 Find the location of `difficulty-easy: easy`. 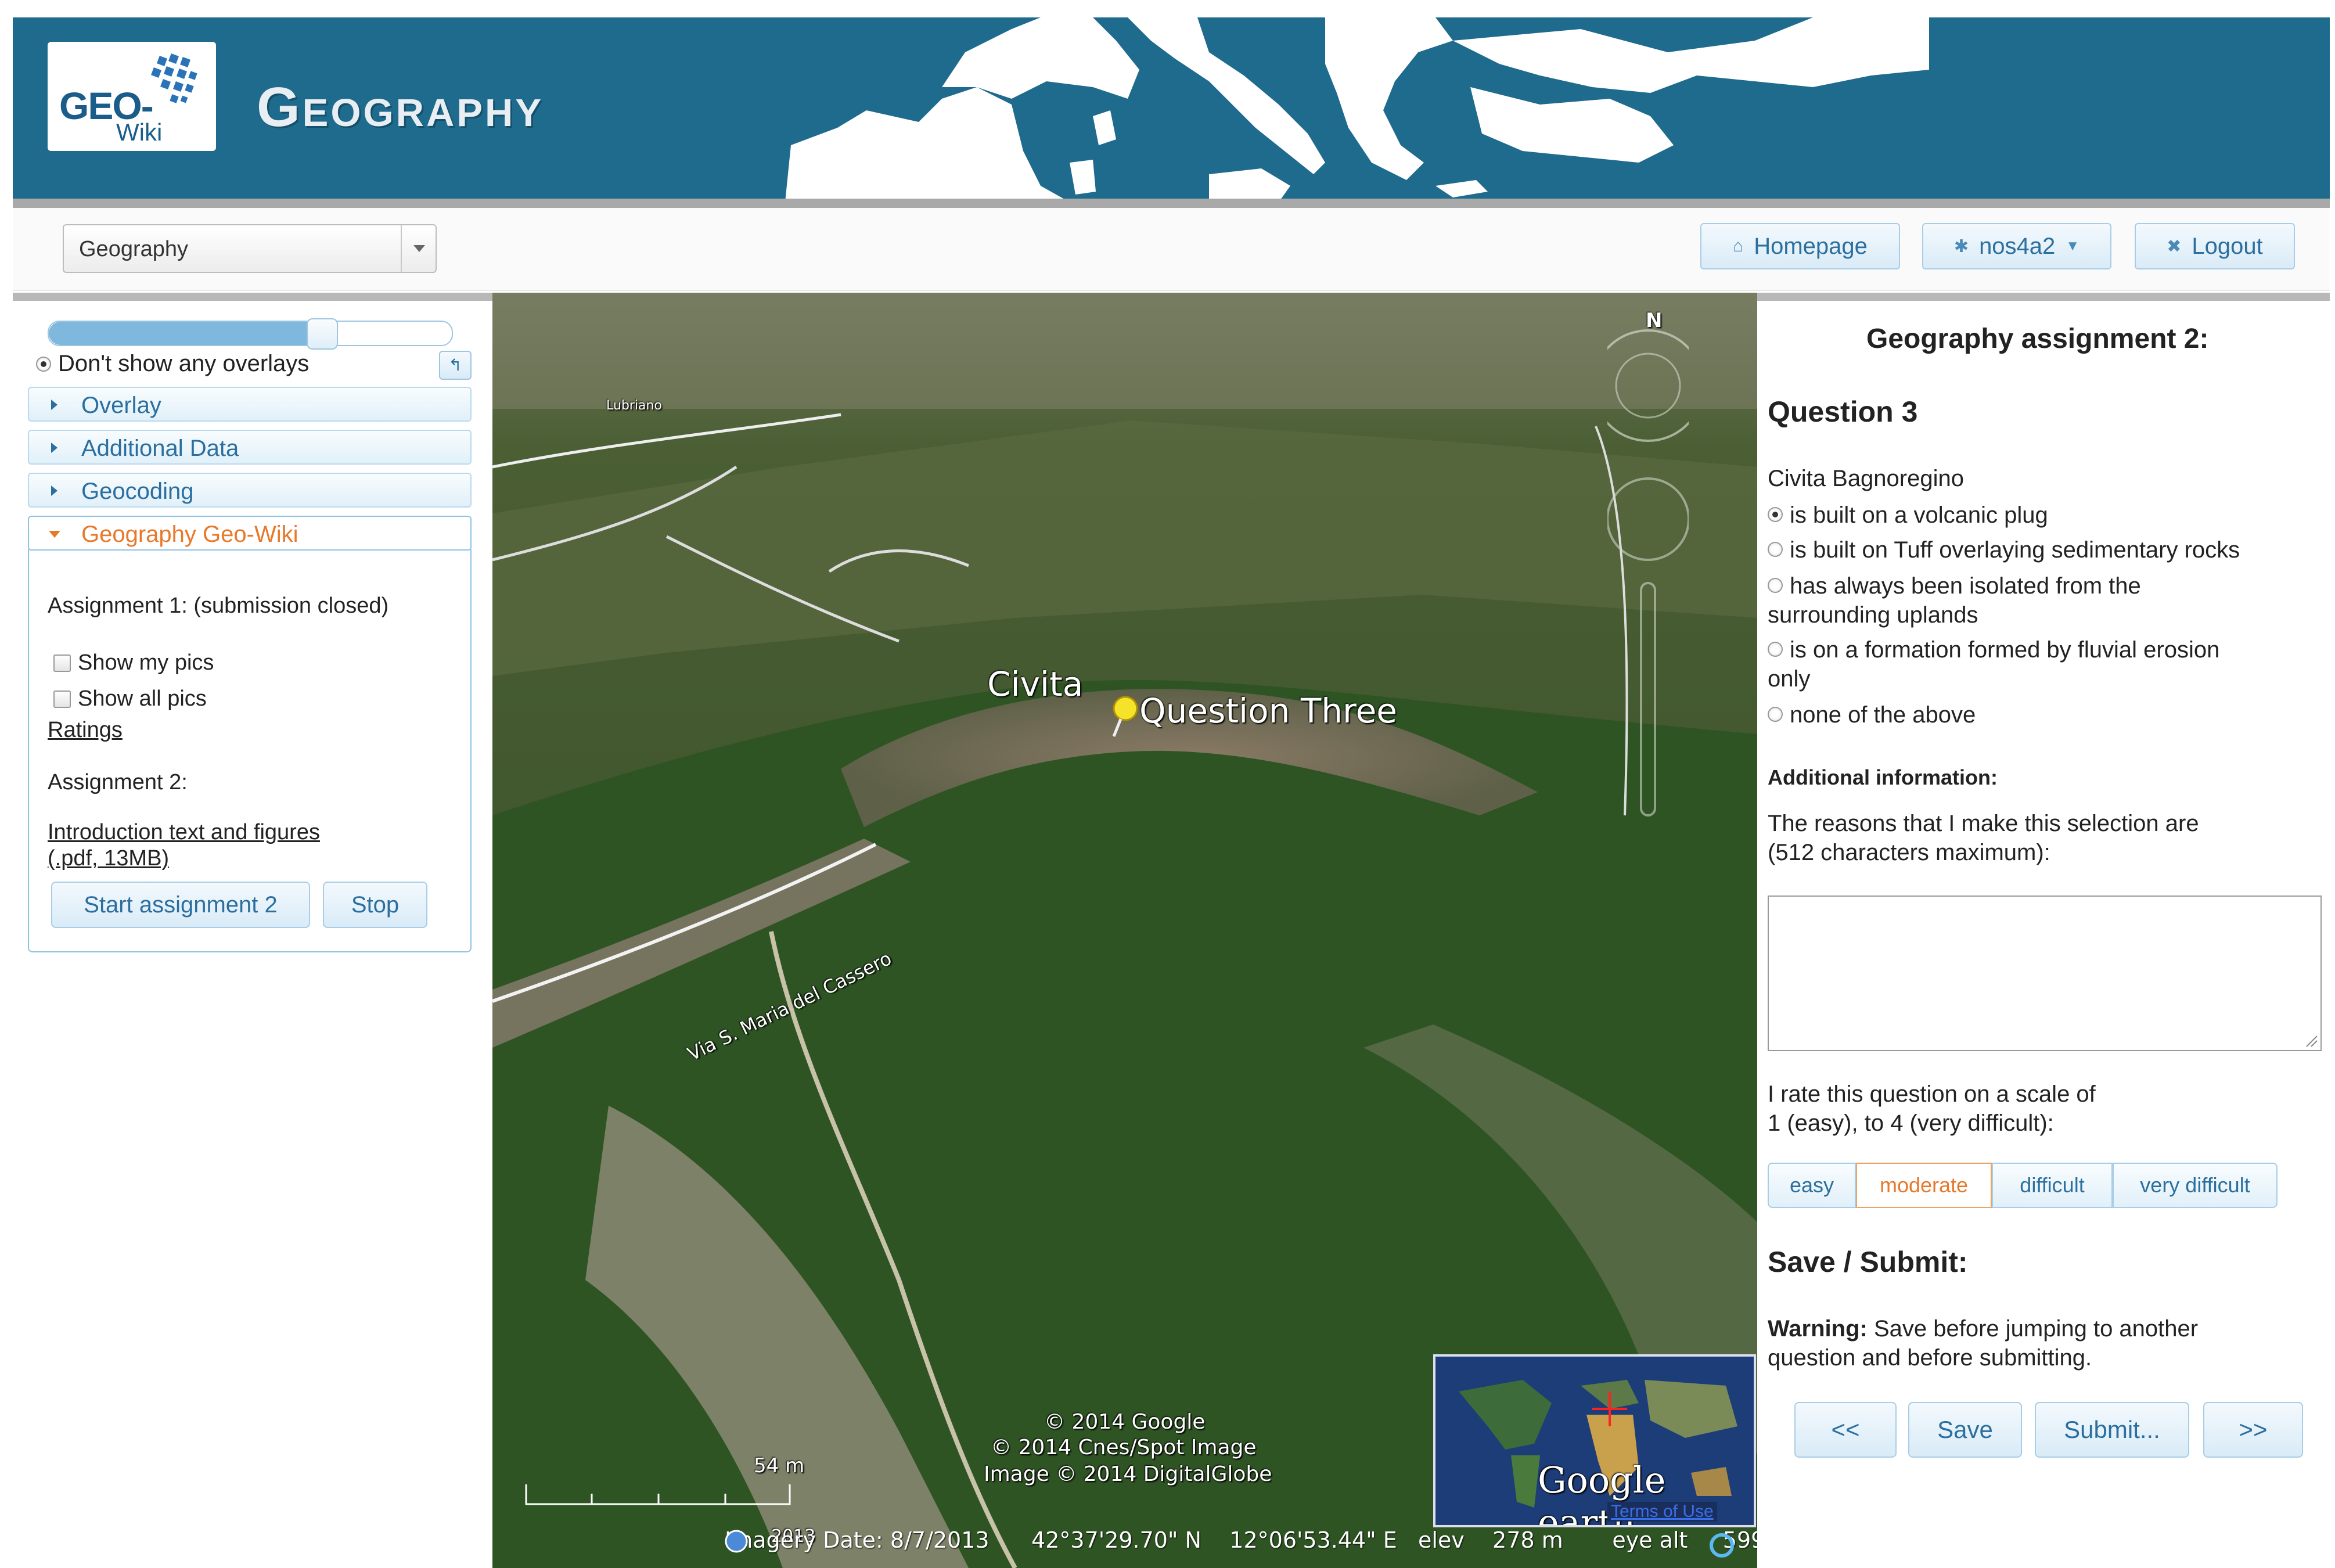

difficulty-easy: easy is located at coordinates (1812, 1185).